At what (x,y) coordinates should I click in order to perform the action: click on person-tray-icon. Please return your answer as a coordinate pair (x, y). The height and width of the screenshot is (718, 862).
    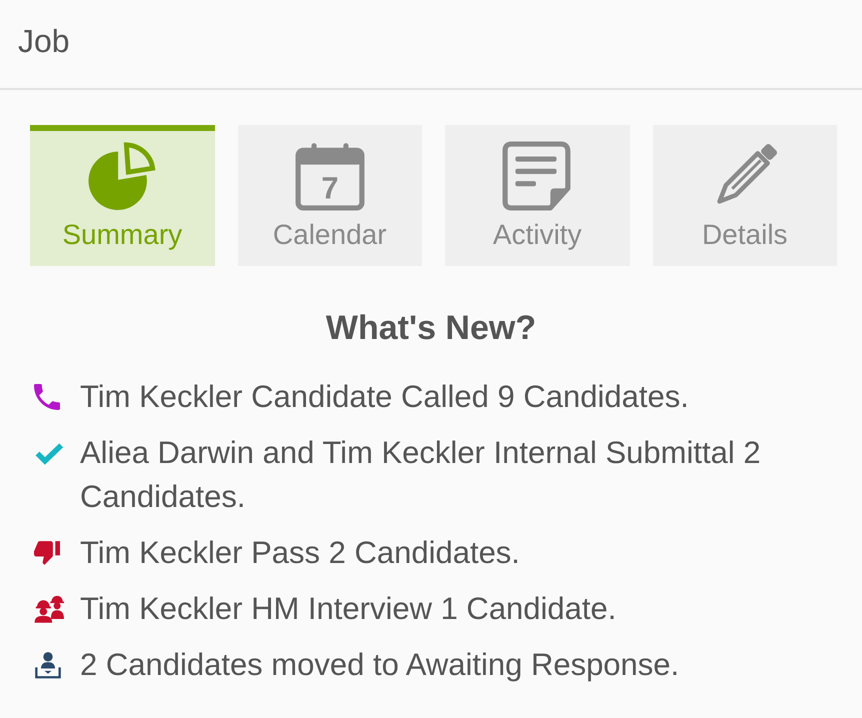
    Looking at the image, I should click on (48, 665).